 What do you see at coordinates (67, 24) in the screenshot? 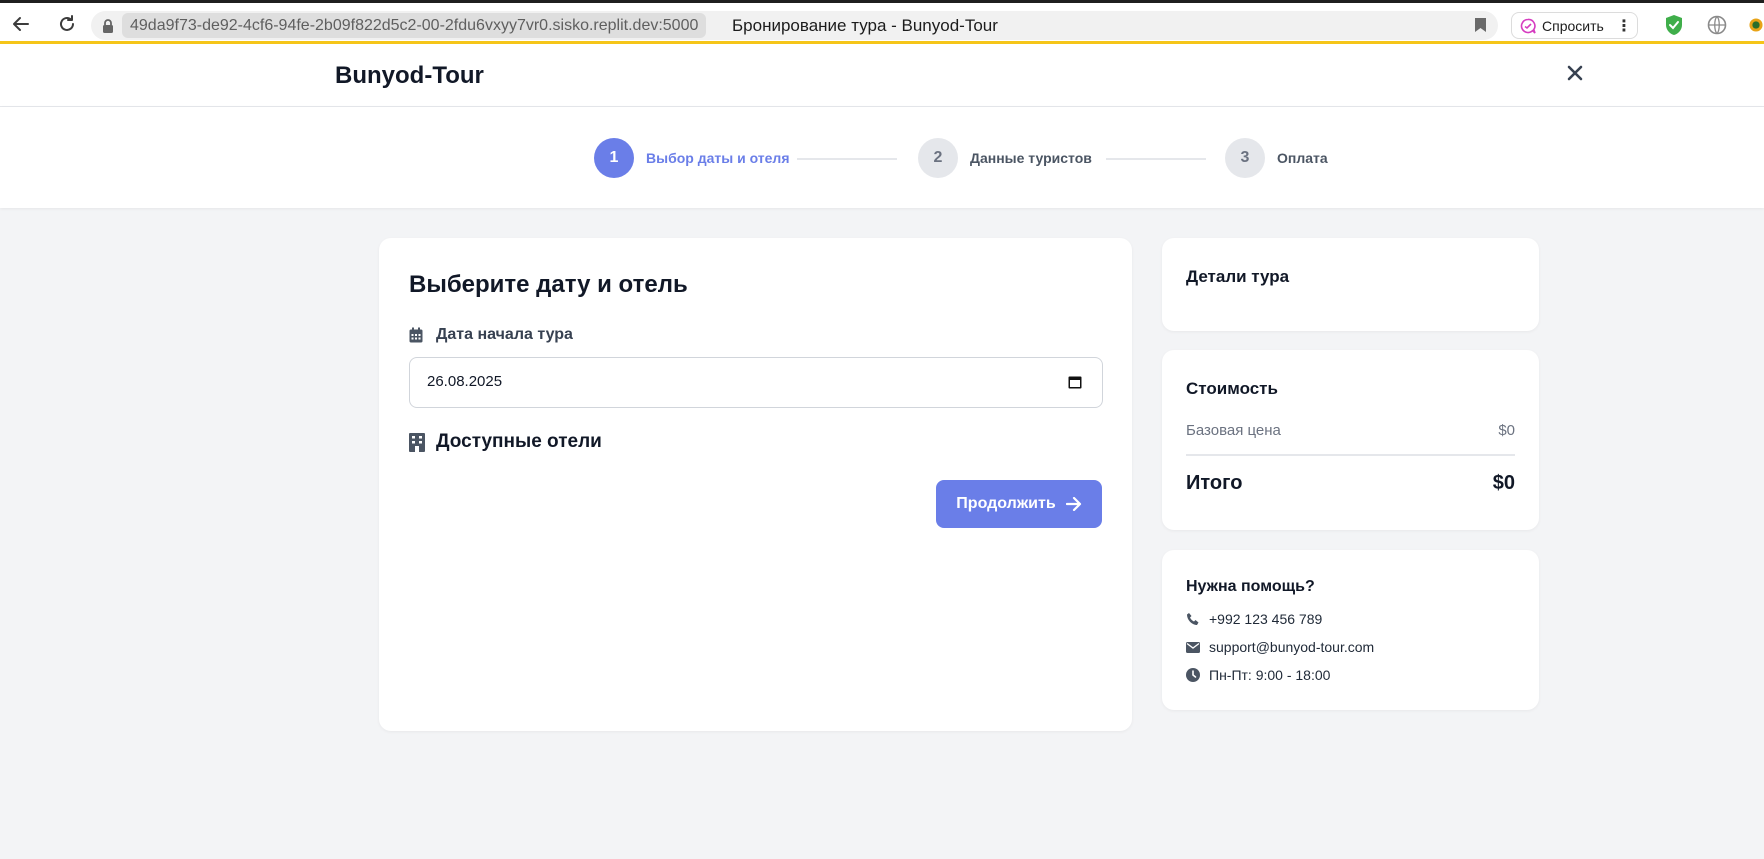
I see `reload-icon` at bounding box center [67, 24].